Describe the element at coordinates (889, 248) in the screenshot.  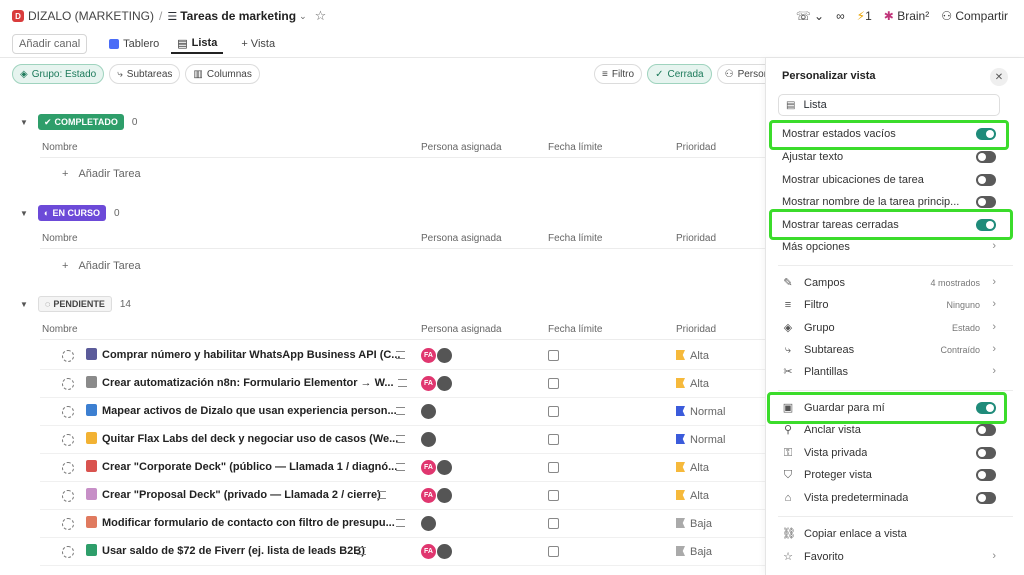
I see `more-options-row: Más opciones ›` at that location.